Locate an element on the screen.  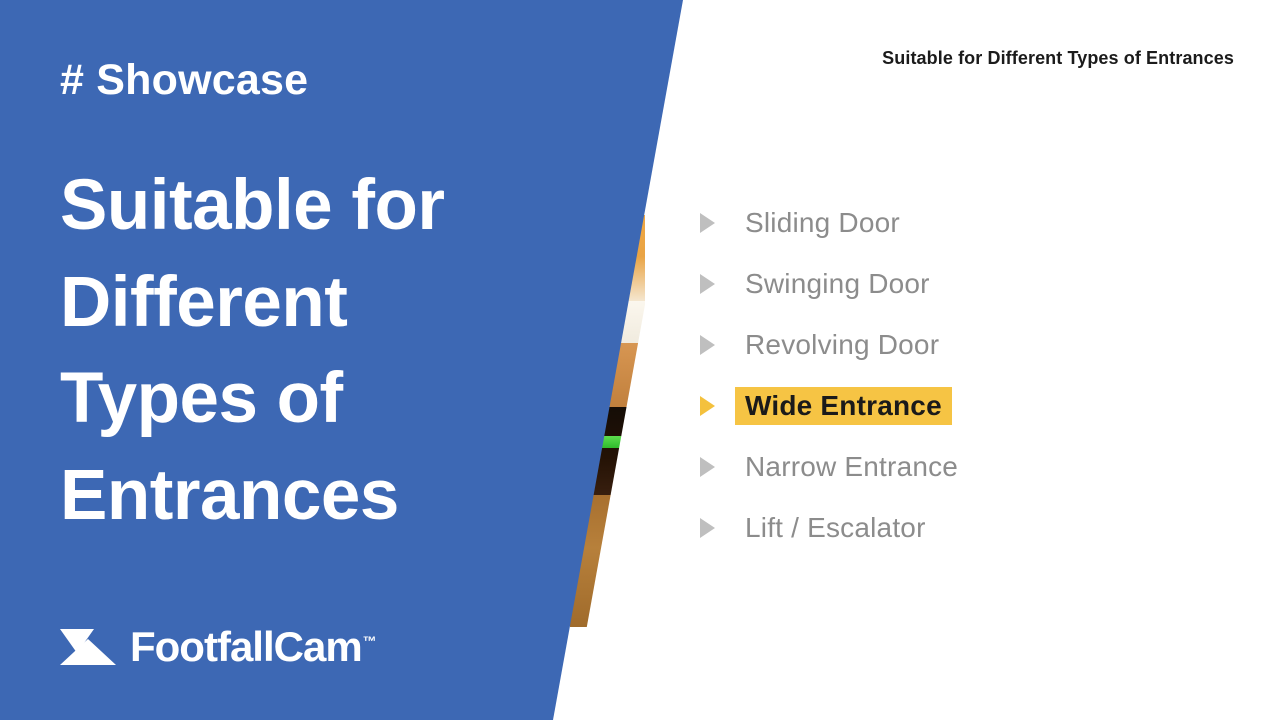
list-item-revolving-door: Revolving Door is located at coordinates (960, 345).